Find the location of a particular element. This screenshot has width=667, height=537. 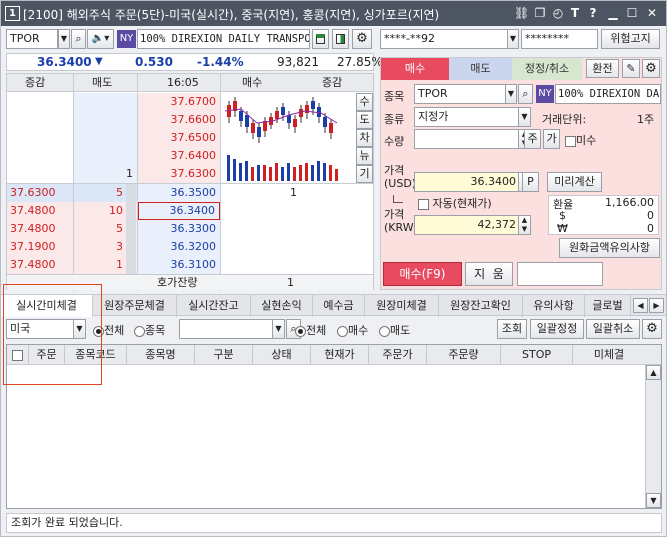

side-button-do: 도 is located at coordinates (364, 120).